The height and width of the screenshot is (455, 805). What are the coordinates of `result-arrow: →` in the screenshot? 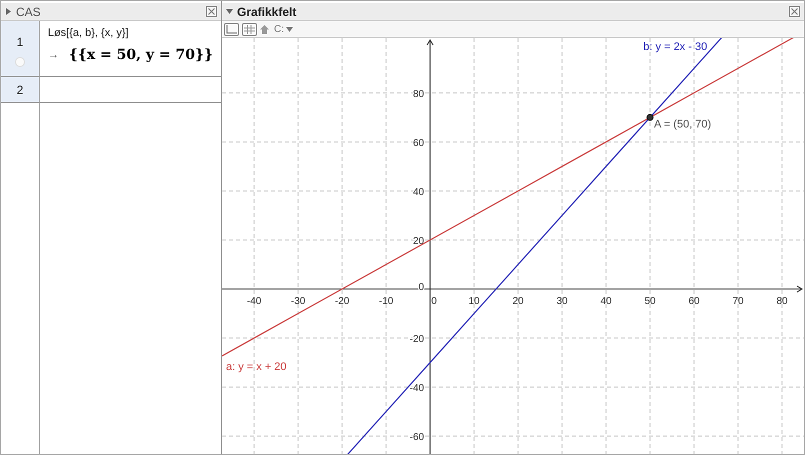 It's located at (53, 55).